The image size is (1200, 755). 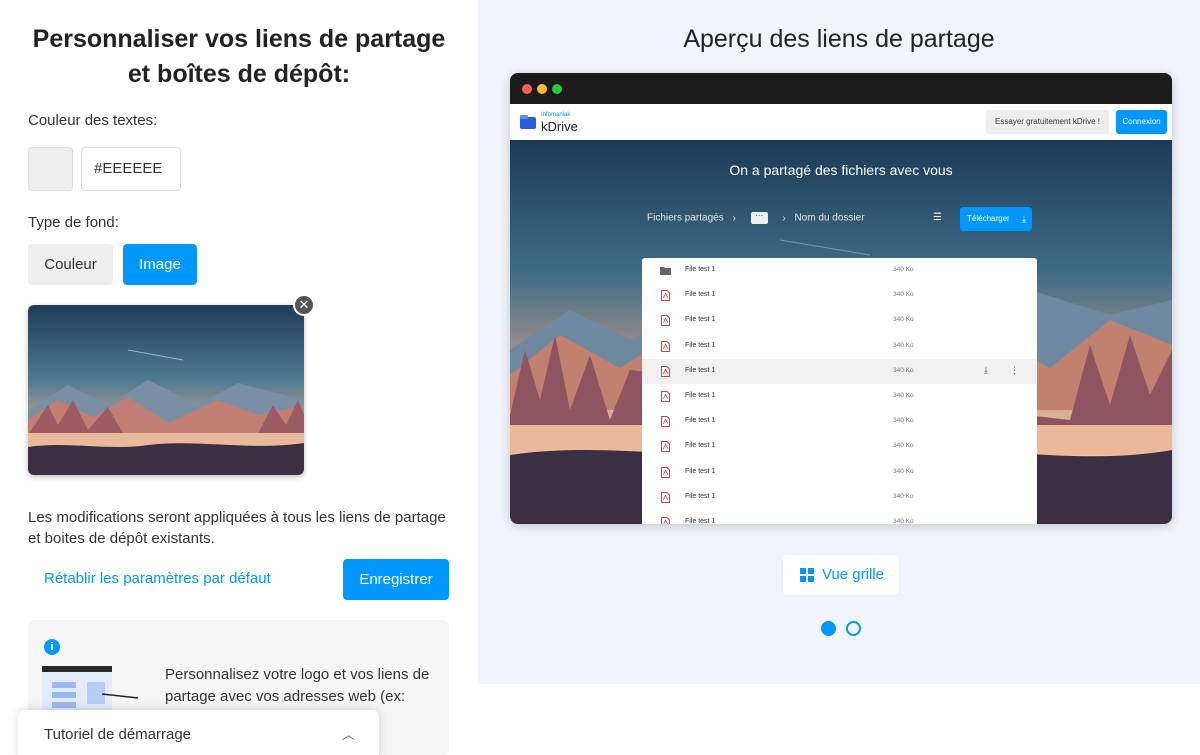 I want to click on breadcrumb-current: Nom du dossier, so click(x=829, y=218).